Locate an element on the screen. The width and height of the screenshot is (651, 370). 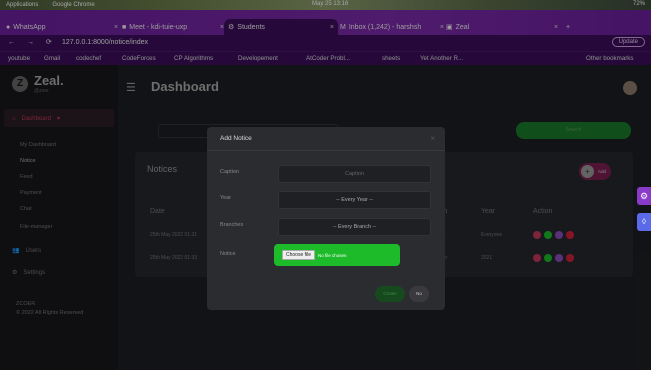
notice-file-input: Choose file No file chosen is located at coordinates (337, 255).